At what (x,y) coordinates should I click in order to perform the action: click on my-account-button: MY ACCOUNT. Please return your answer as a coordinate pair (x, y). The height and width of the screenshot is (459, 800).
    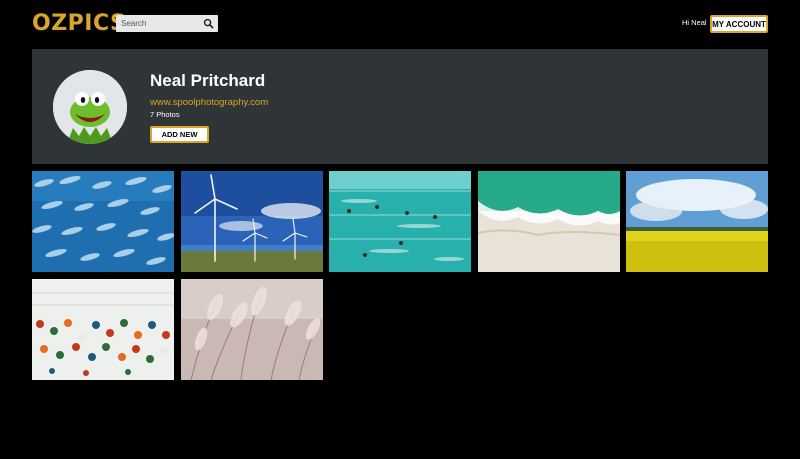
    Looking at the image, I should click on (739, 24).